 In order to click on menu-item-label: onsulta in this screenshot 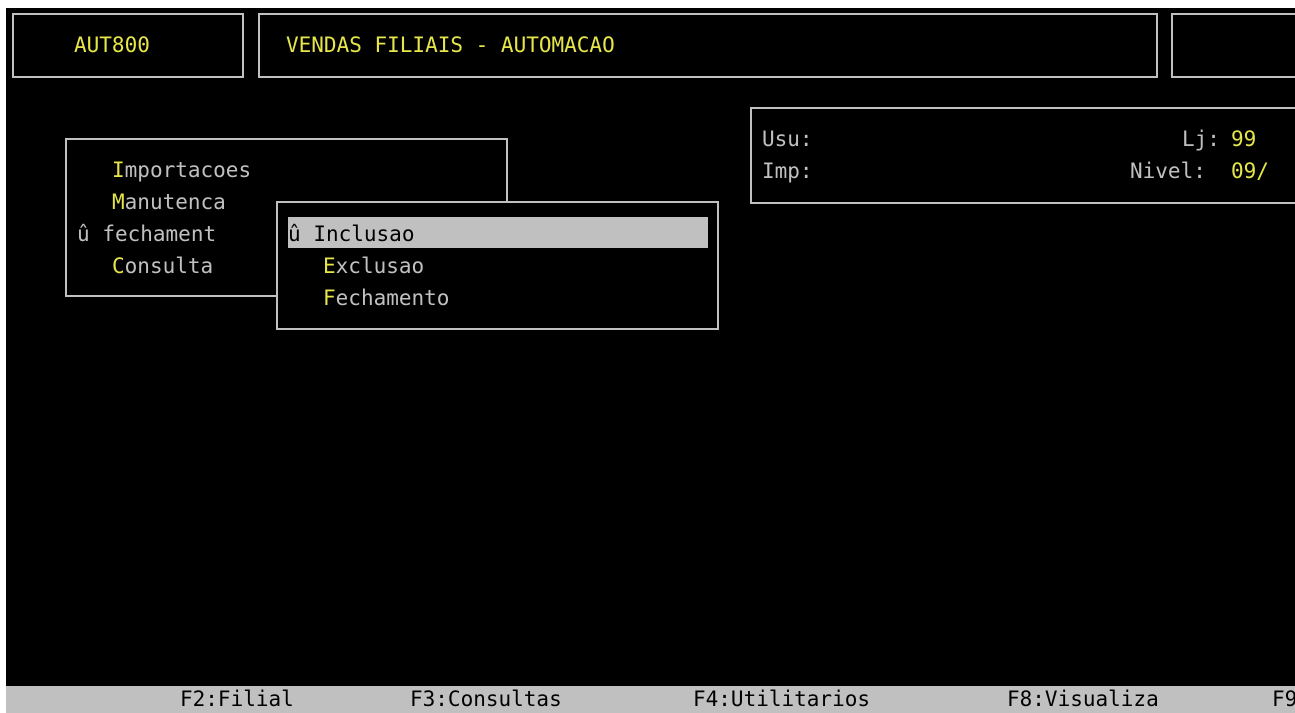, I will do `click(169, 266)`.